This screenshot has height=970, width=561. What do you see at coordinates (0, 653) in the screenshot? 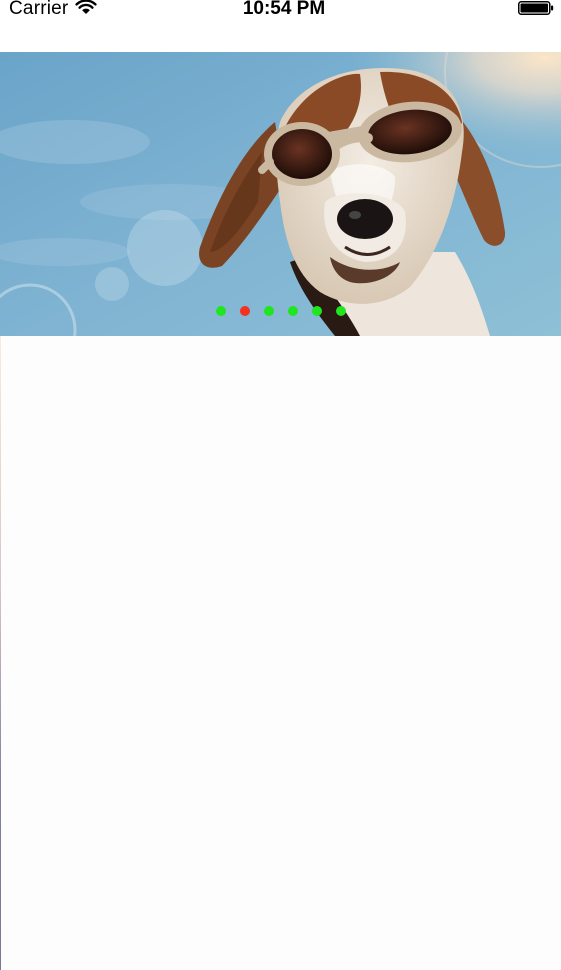
I see `left-edge-divider` at bounding box center [0, 653].